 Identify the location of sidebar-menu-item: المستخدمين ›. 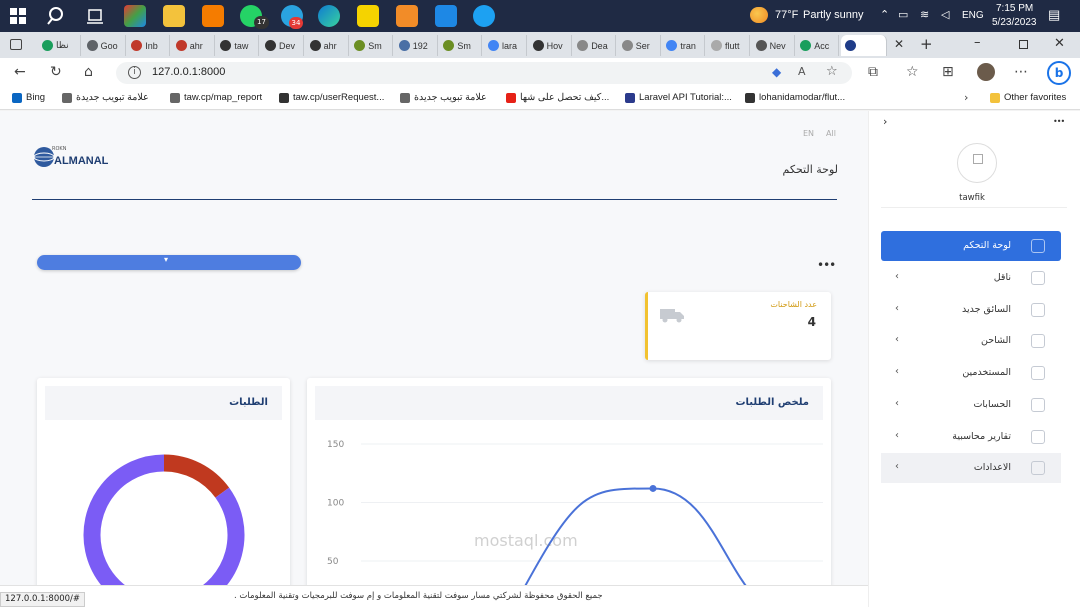
(971, 373).